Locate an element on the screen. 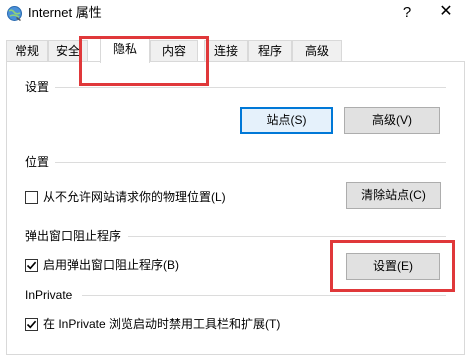 The image size is (471, 359). settings-section-title: 设置 is located at coordinates (37, 87).